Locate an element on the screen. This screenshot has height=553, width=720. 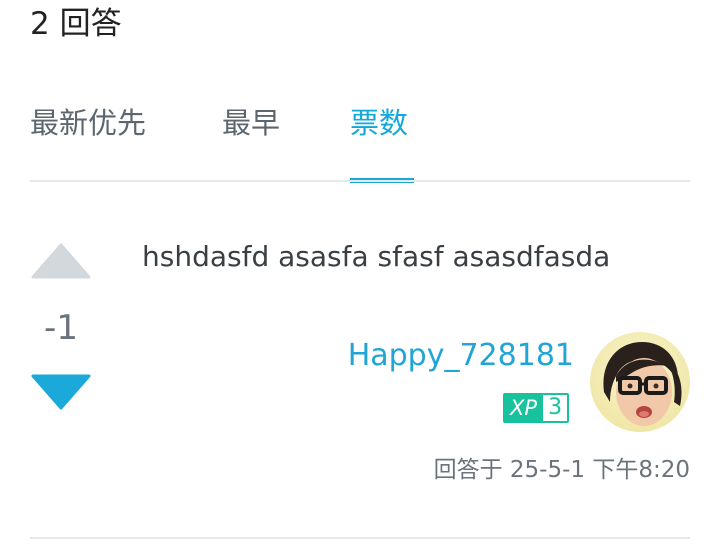
answer-body: hshdasfd asasfa sfasf asasdfasda is located at coordinates (376, 256).